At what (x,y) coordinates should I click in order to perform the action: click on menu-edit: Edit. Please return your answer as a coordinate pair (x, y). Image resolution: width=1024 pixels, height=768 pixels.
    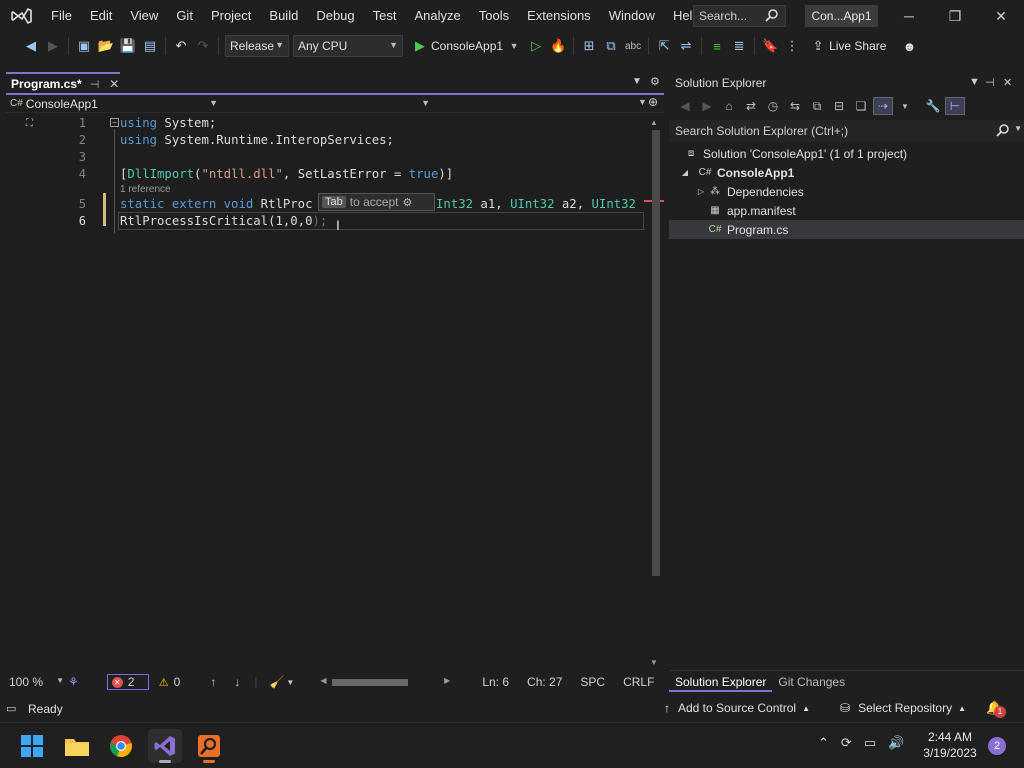
    Looking at the image, I should click on (101, 16).